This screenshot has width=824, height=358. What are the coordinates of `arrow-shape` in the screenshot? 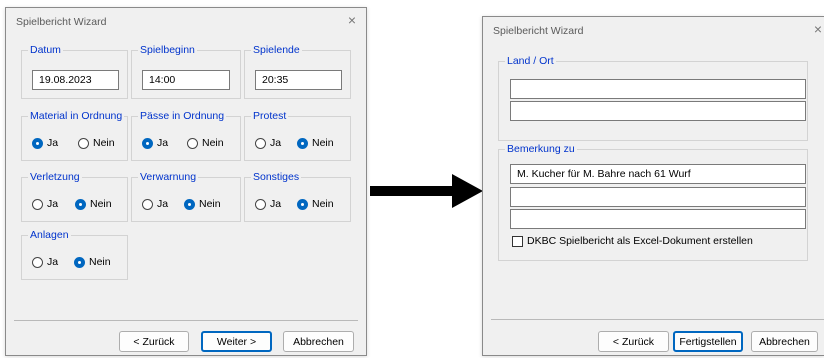 It's located at (426, 191).